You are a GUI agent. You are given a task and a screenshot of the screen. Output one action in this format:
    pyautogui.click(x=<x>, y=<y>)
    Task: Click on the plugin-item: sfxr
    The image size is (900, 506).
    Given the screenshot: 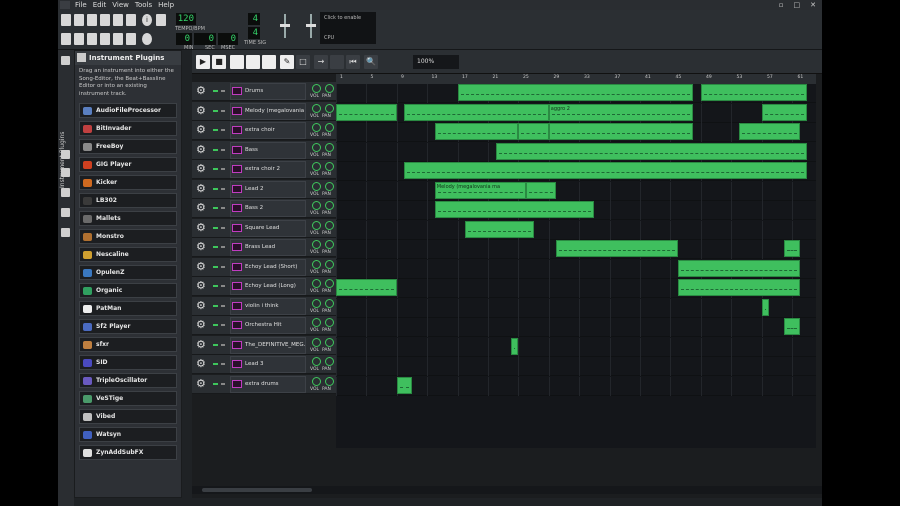 What is the action you would take?
    pyautogui.click(x=128, y=344)
    